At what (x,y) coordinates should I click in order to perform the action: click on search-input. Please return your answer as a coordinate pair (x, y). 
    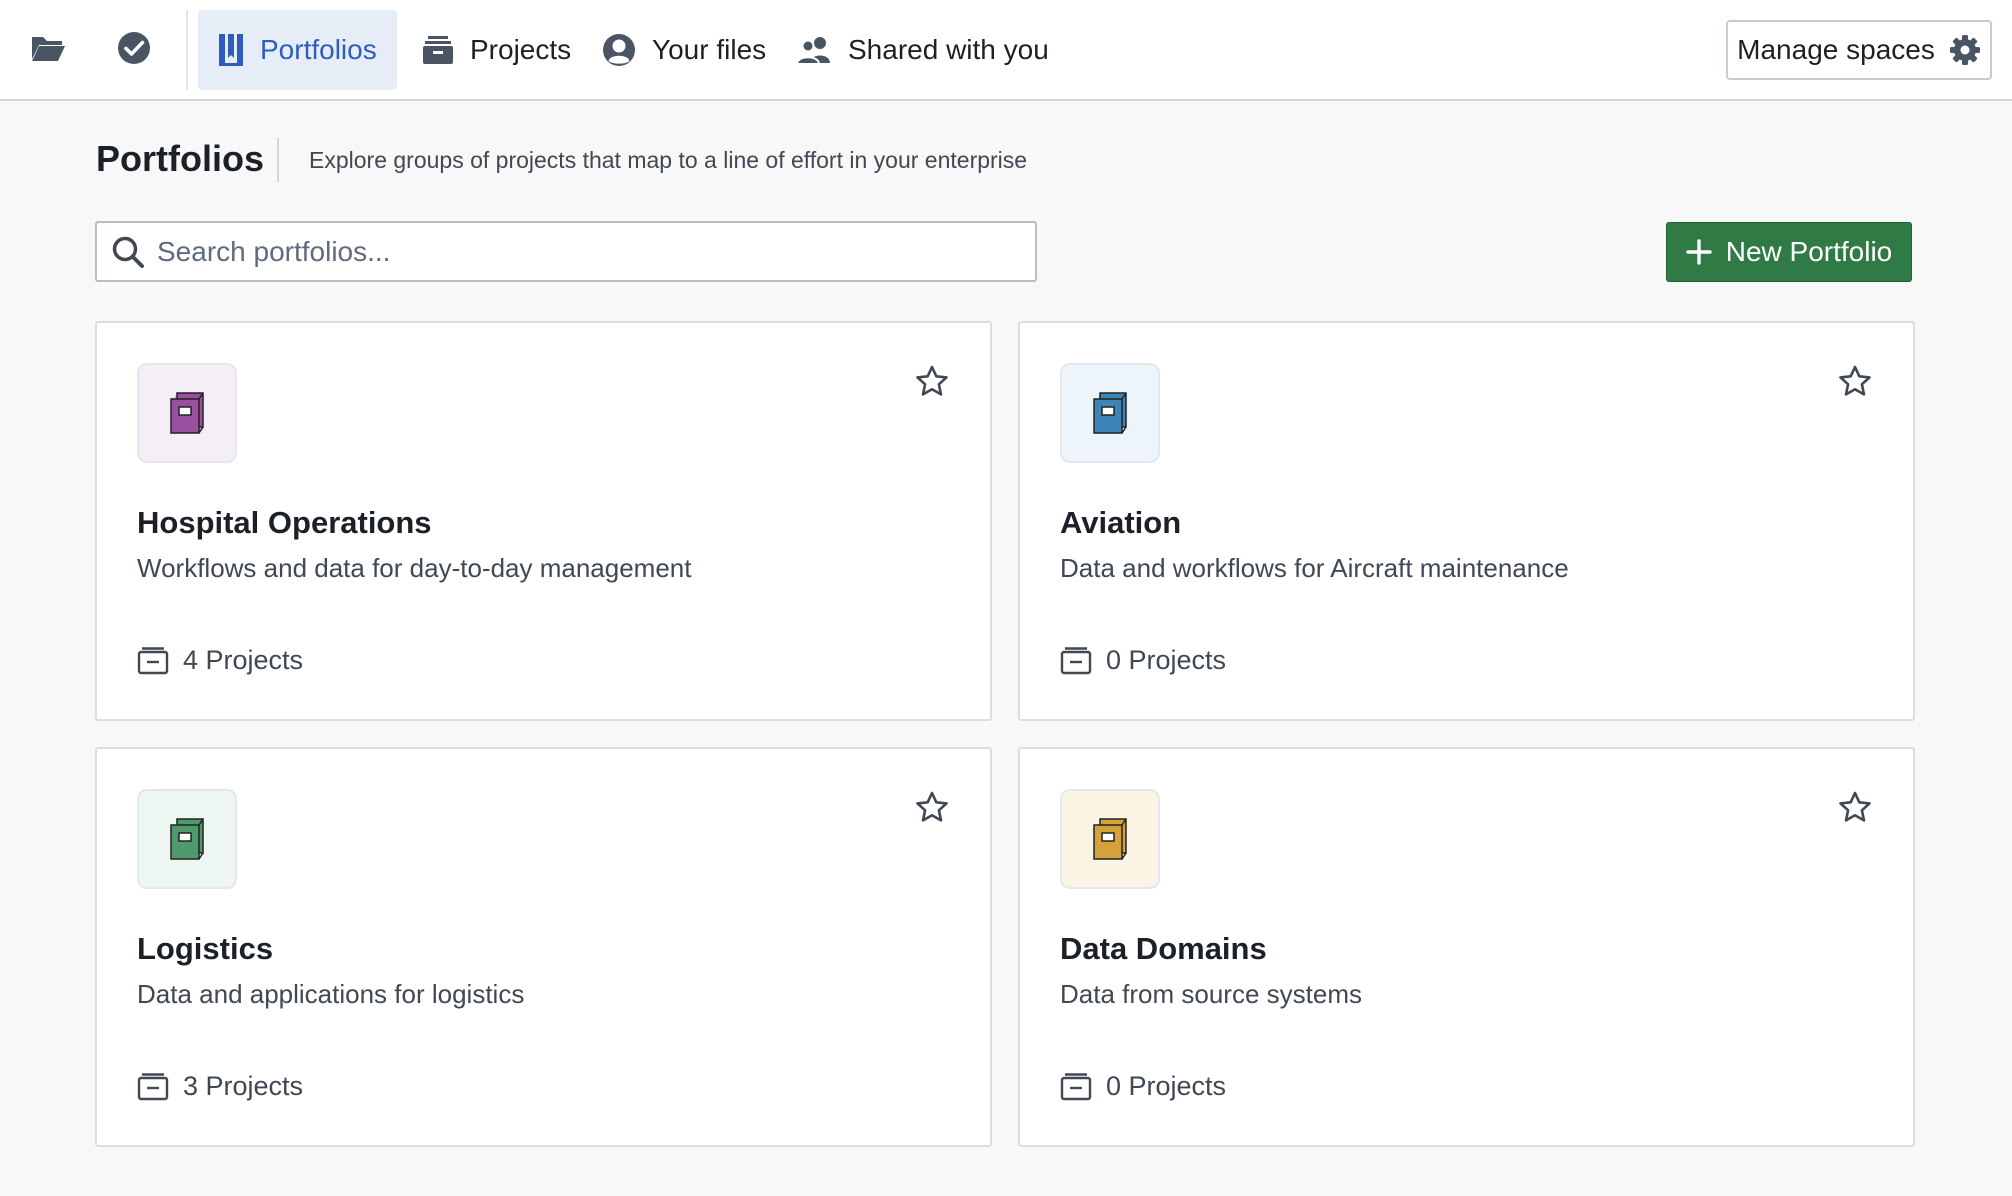
    Looking at the image, I should click on (587, 251).